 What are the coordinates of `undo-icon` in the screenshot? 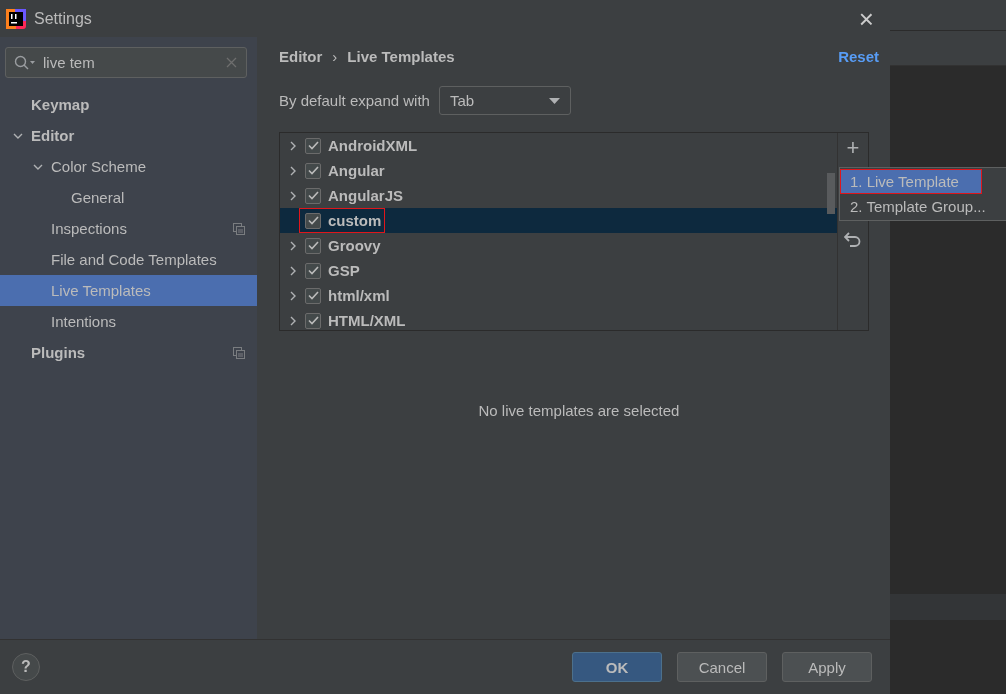 It's located at (853, 239).